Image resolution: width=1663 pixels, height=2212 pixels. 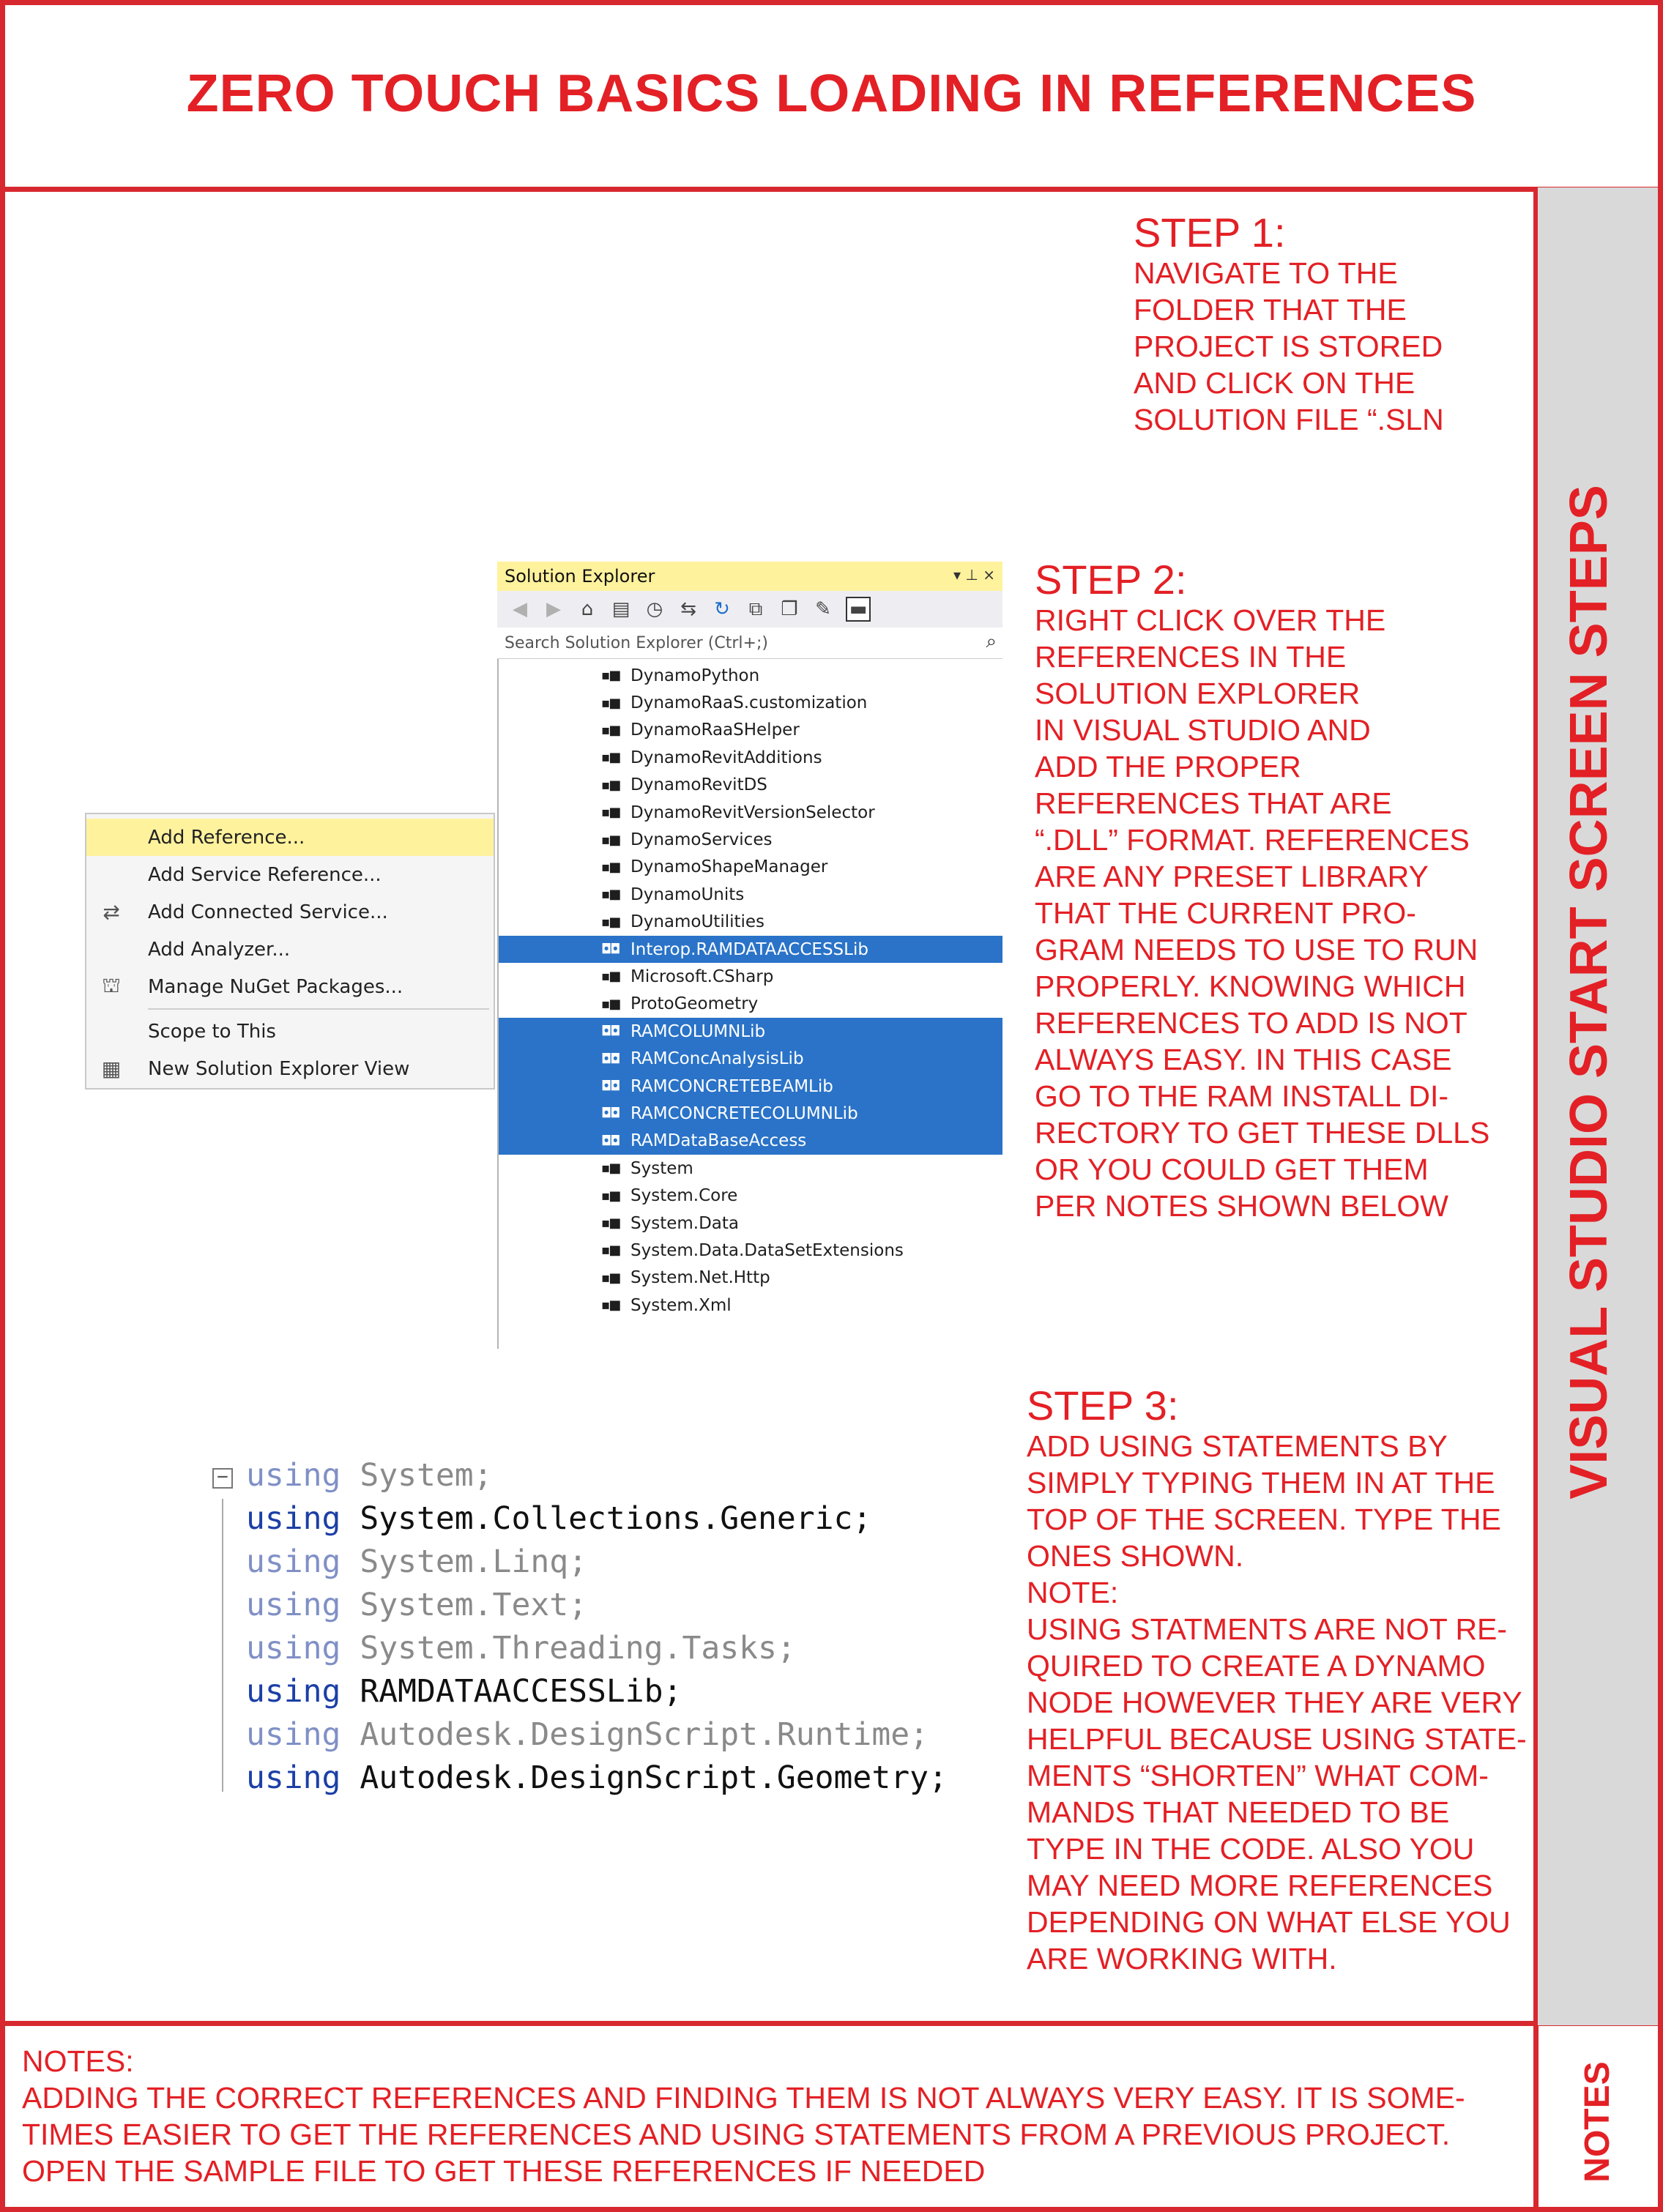 What do you see at coordinates (554, 609) in the screenshot?
I see `forward-icon: ▶` at bounding box center [554, 609].